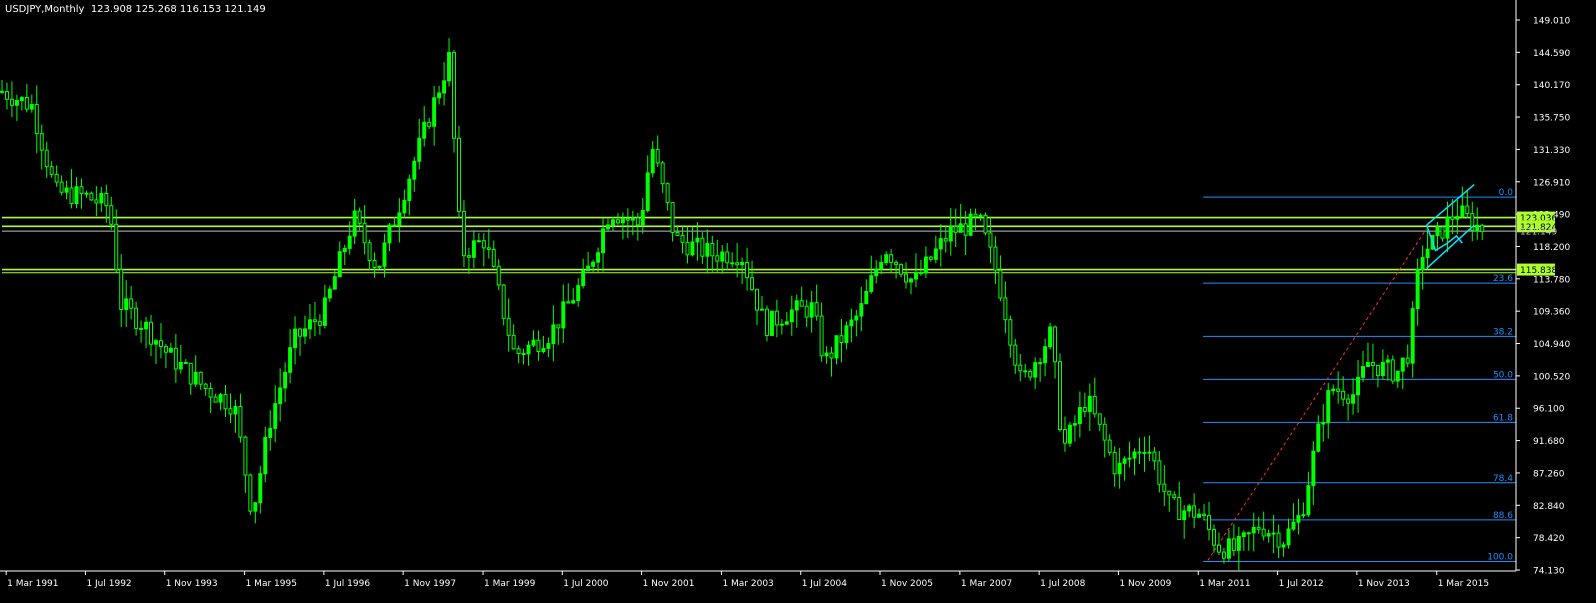 This screenshot has height=603, width=1596. What do you see at coordinates (1503, 332) in the screenshot?
I see `fib-label-2: 38.2` at bounding box center [1503, 332].